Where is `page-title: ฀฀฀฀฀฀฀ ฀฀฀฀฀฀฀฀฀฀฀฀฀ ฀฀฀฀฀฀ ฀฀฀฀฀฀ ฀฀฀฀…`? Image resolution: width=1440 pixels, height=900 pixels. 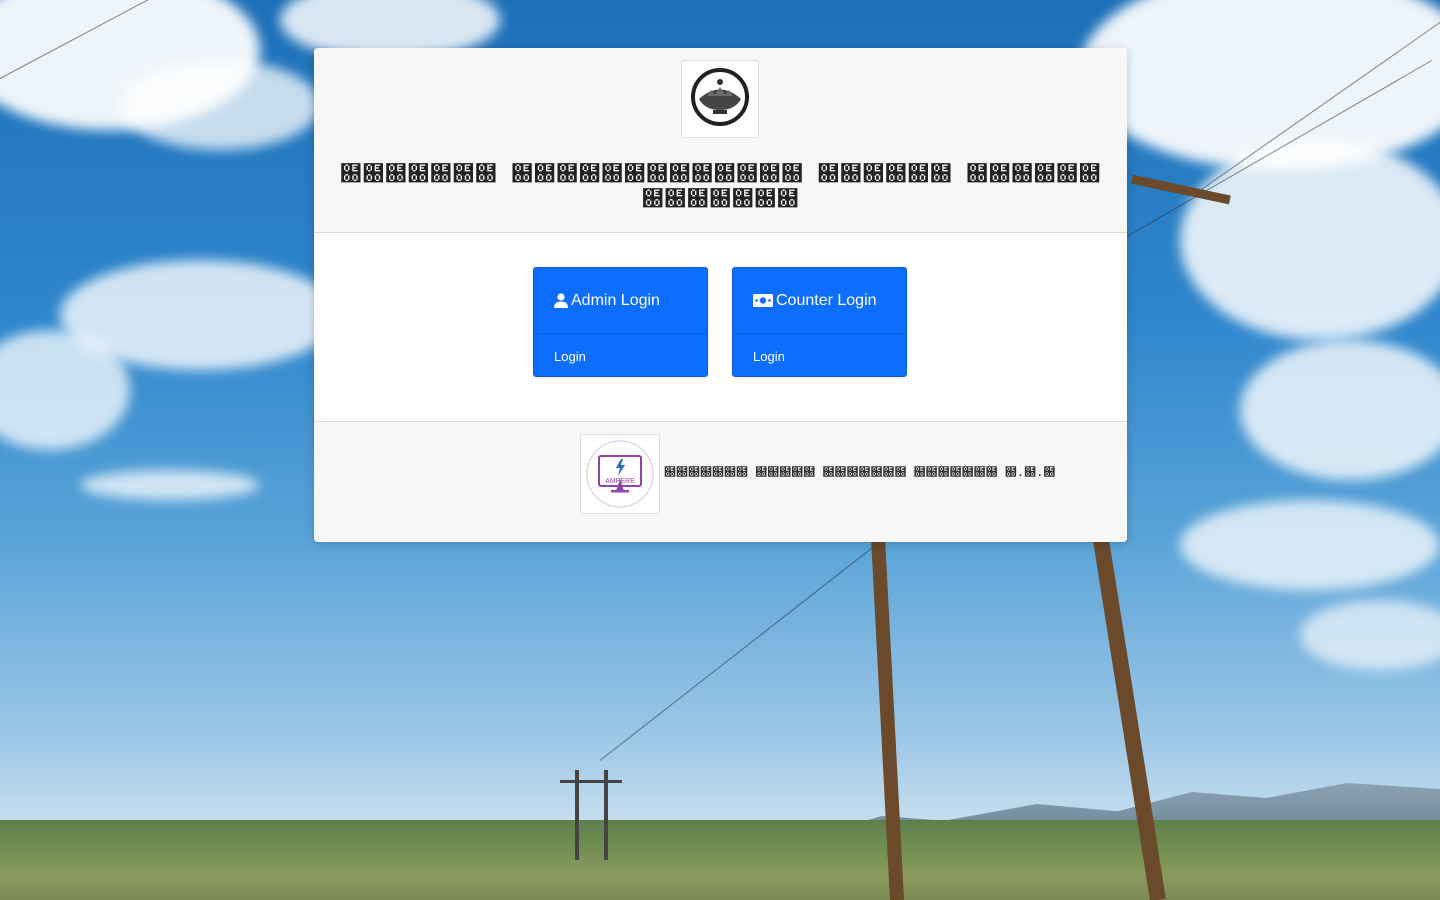
page-title: ฀฀฀฀฀฀฀ ฀฀฀฀฀฀฀฀฀฀฀฀฀ ฀฀฀฀฀฀ ฀฀฀฀฀฀ ฀฀฀฀… is located at coordinates (720, 187).